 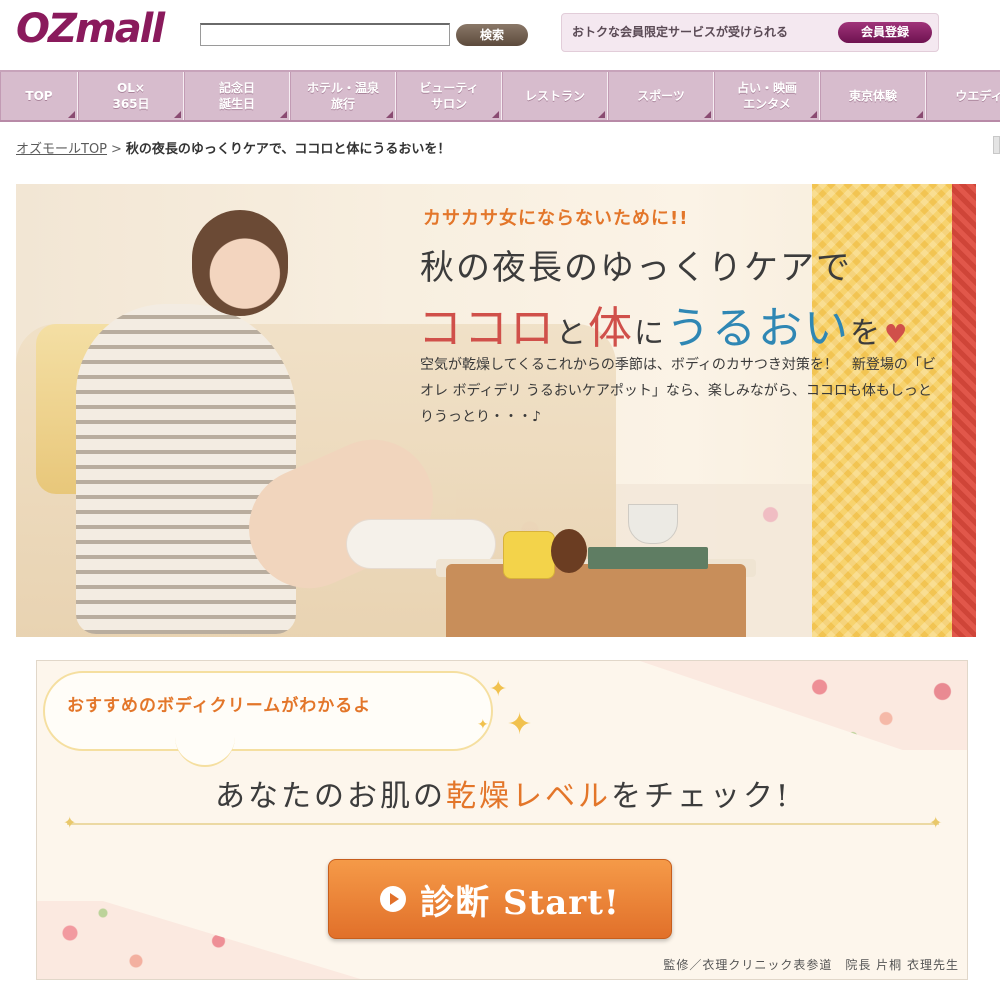 I want to click on title-to: と, so click(x=572, y=333).